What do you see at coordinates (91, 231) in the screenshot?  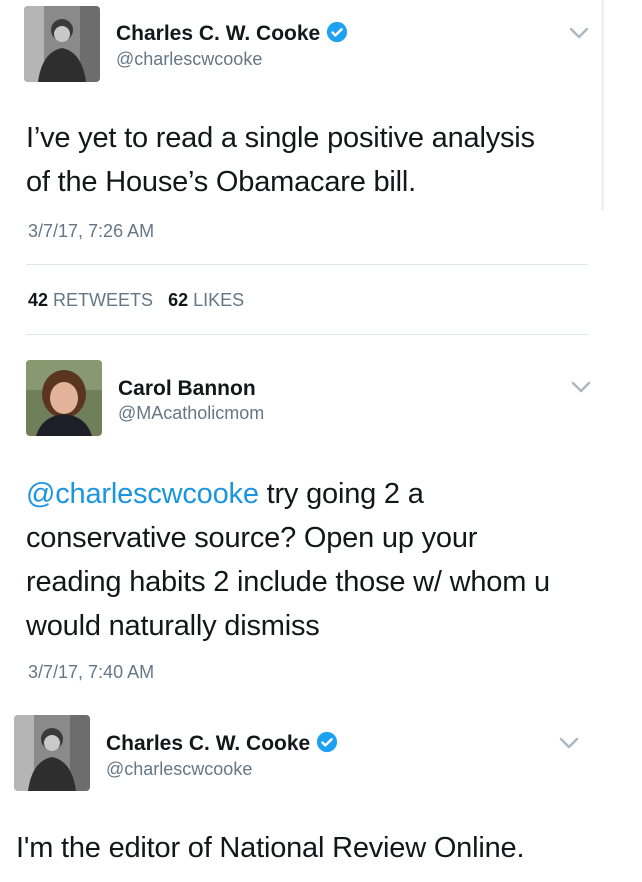 I see `tweet-timestamp: 3/7/17, 7:26 AM` at bounding box center [91, 231].